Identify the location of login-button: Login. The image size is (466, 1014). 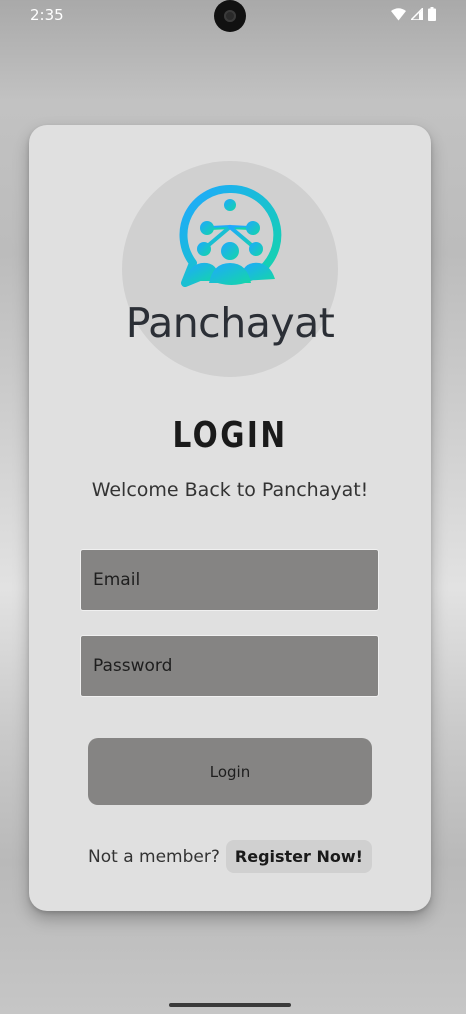
(230, 771).